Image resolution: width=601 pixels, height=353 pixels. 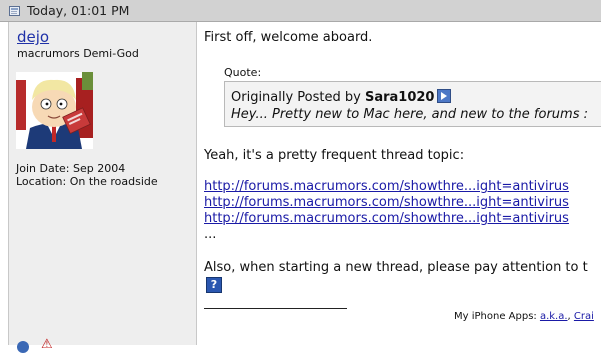 What do you see at coordinates (71, 168) in the screenshot?
I see `join-date: Join Date: Sep 2004` at bounding box center [71, 168].